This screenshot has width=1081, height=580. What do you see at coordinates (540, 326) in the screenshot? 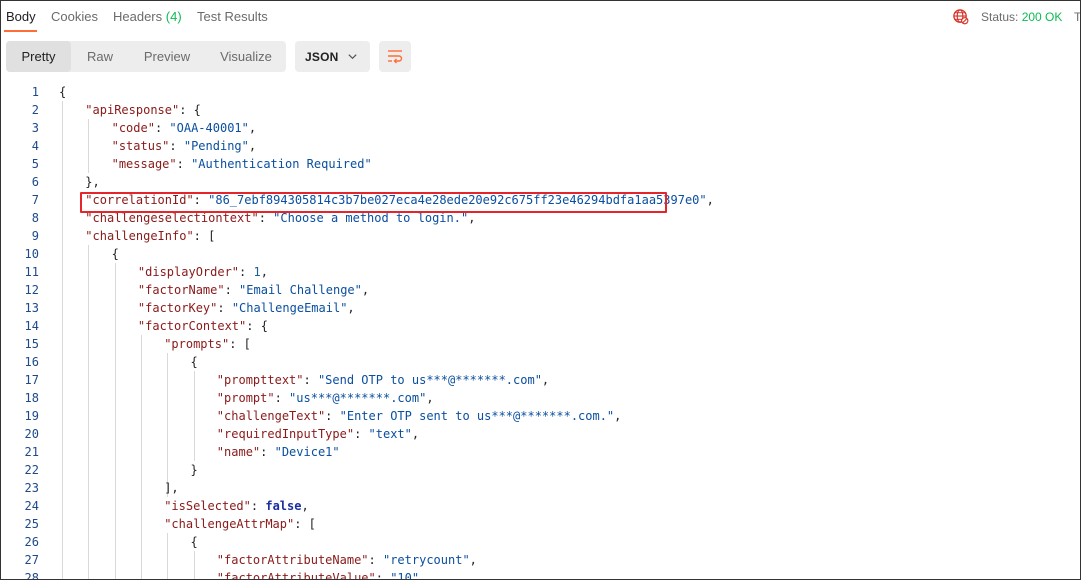
I see `code-line: 14 "factorContext": {` at bounding box center [540, 326].